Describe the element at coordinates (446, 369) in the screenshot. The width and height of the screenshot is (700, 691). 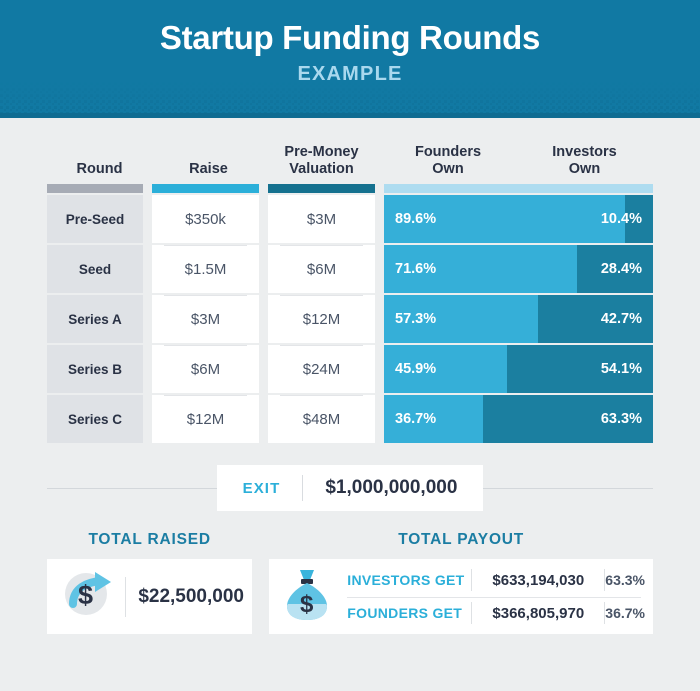
I see `founders-bar-segment: 45.9%` at that location.